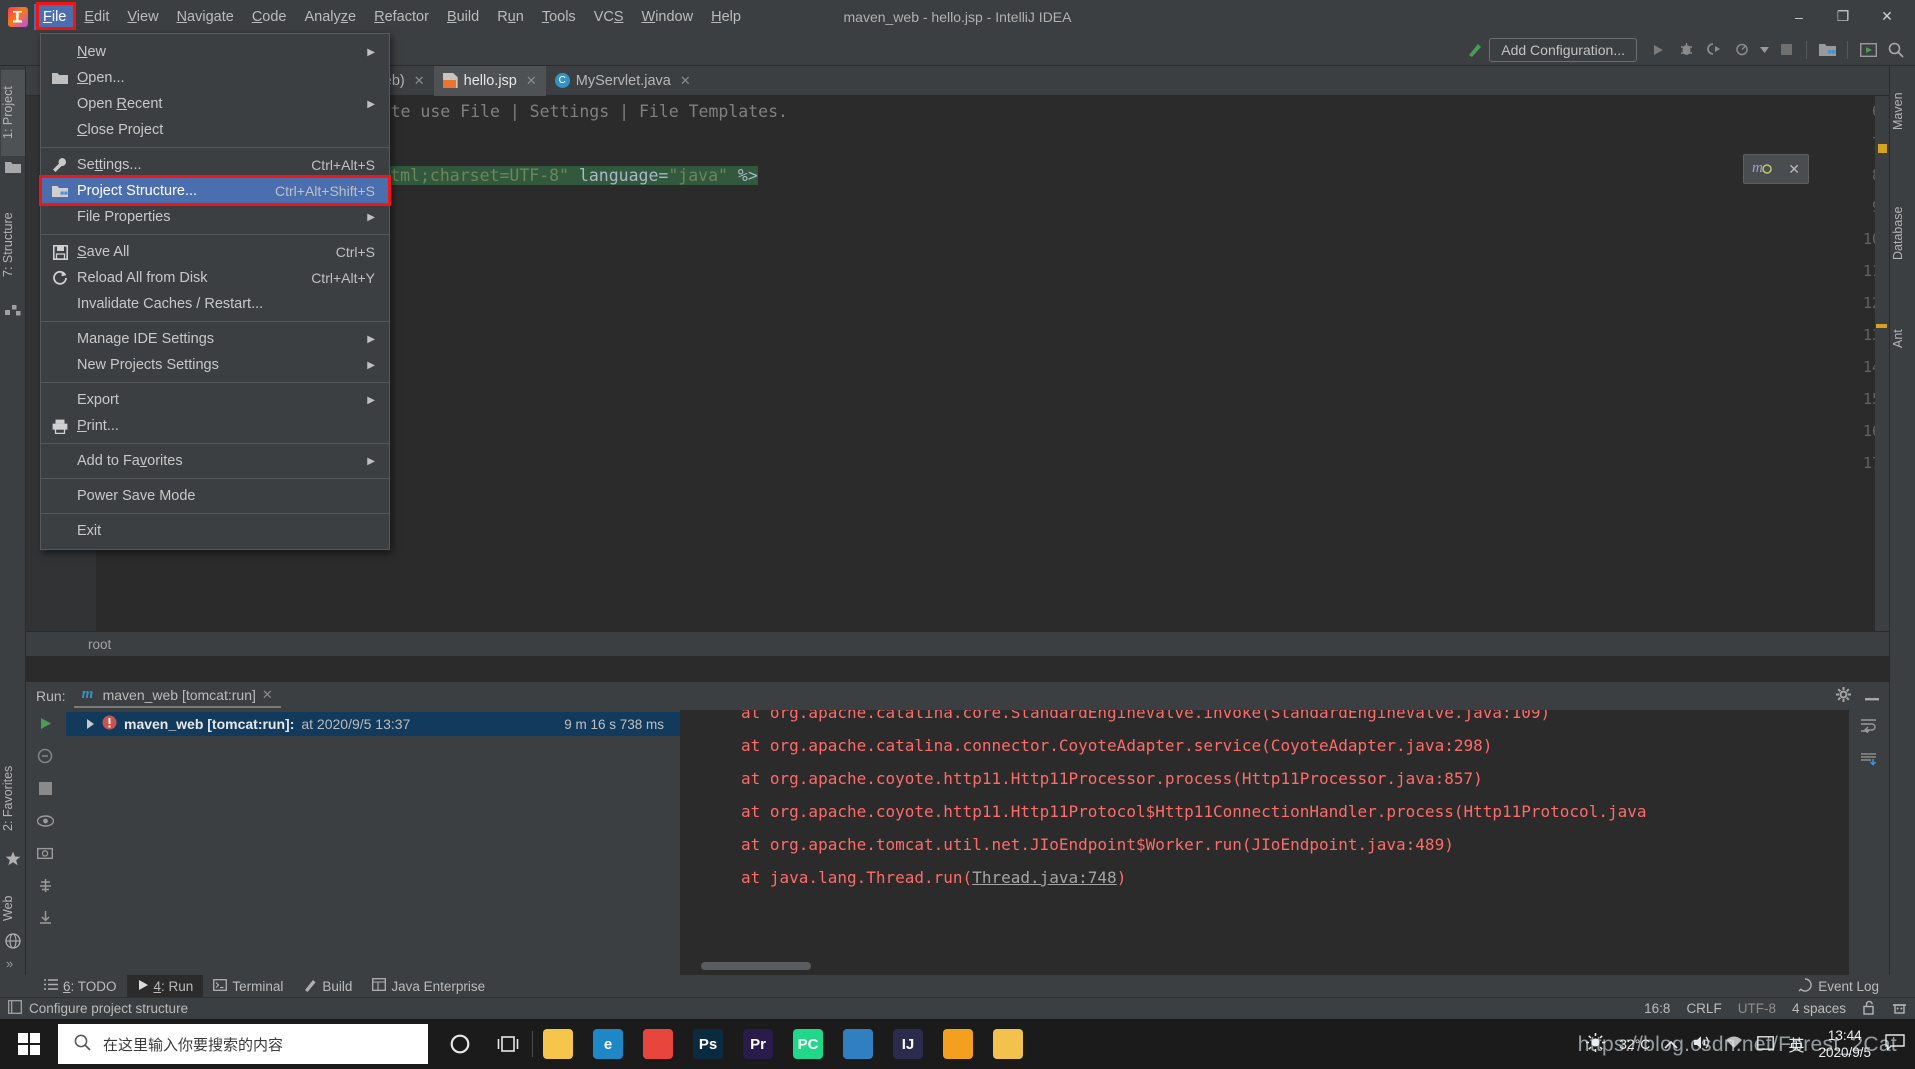  I want to click on caret-position: 16:8, so click(1657, 1008).